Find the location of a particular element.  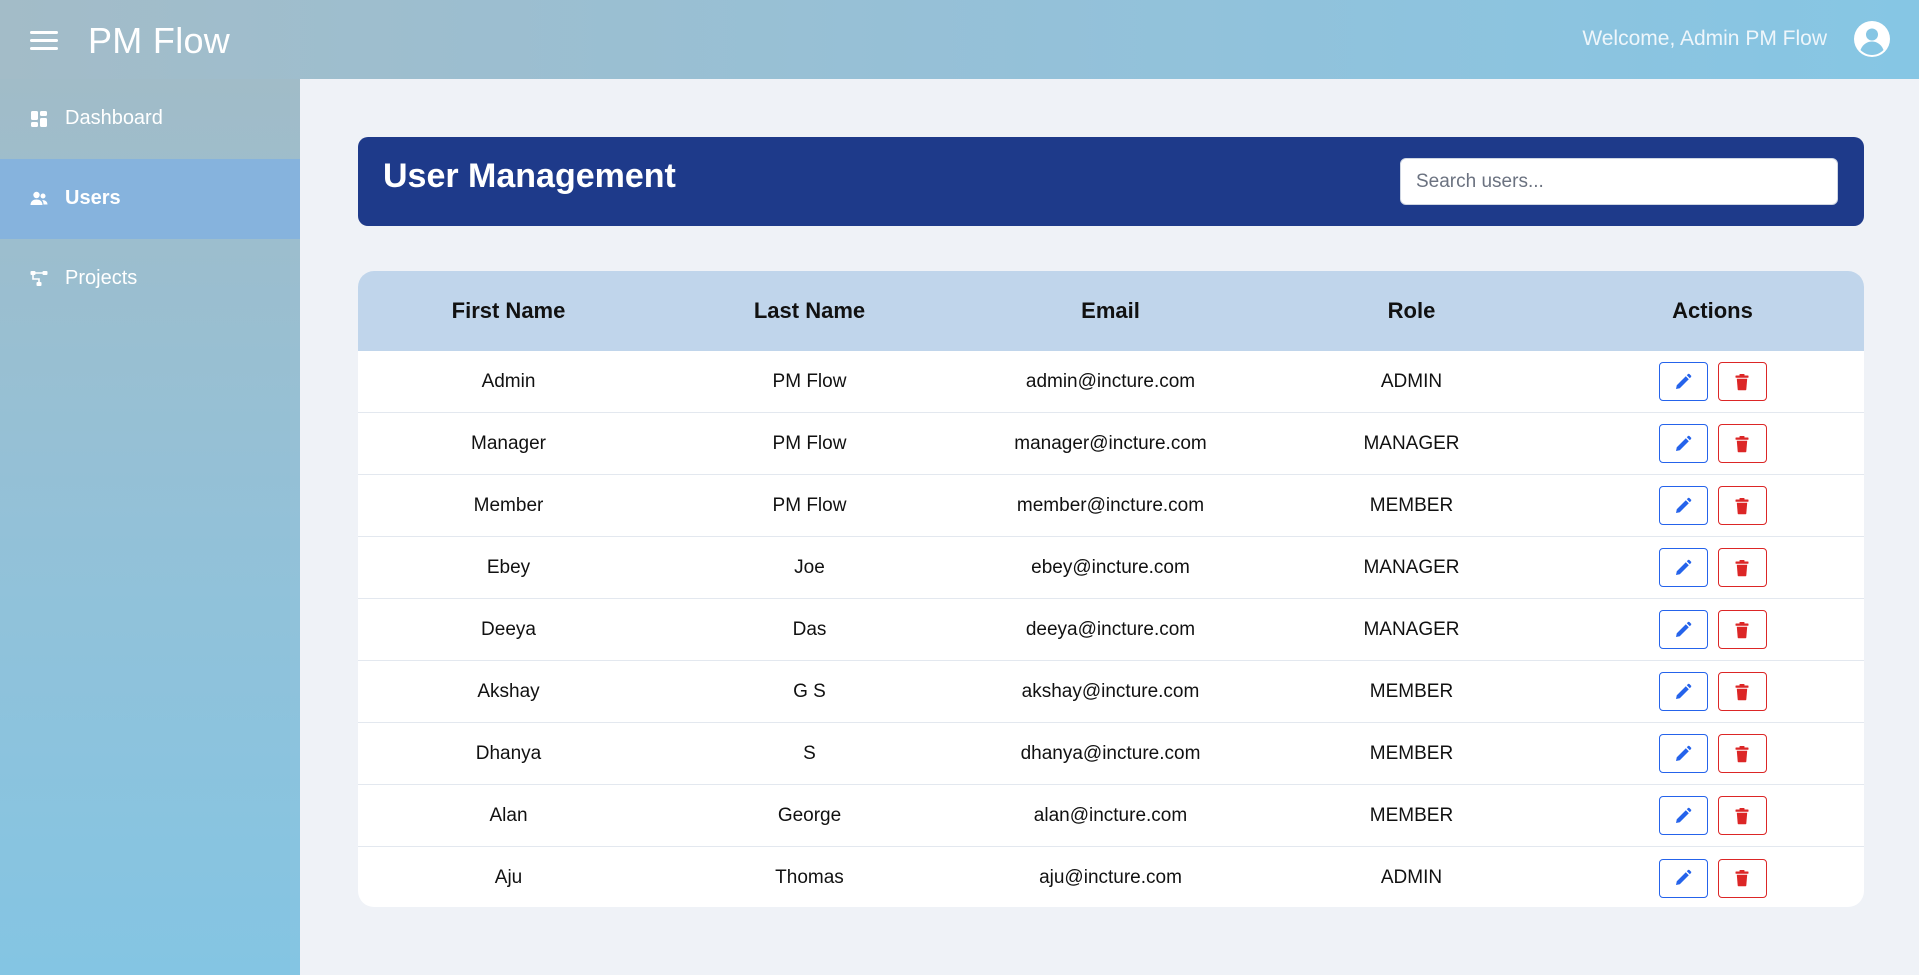

sidebar-item-label: Users is located at coordinates (93, 198).